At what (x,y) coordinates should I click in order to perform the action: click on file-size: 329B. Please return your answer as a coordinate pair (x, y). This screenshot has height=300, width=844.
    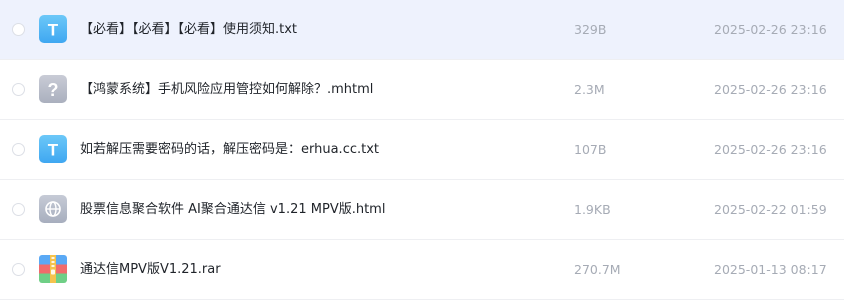
    Looking at the image, I should click on (590, 29).